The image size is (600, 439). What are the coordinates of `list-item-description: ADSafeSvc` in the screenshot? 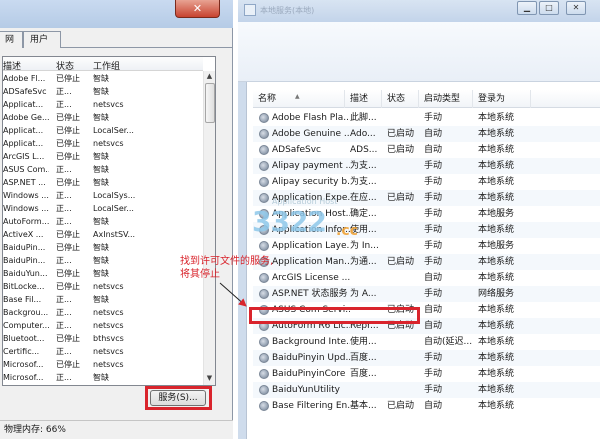 It's located at (25, 91).